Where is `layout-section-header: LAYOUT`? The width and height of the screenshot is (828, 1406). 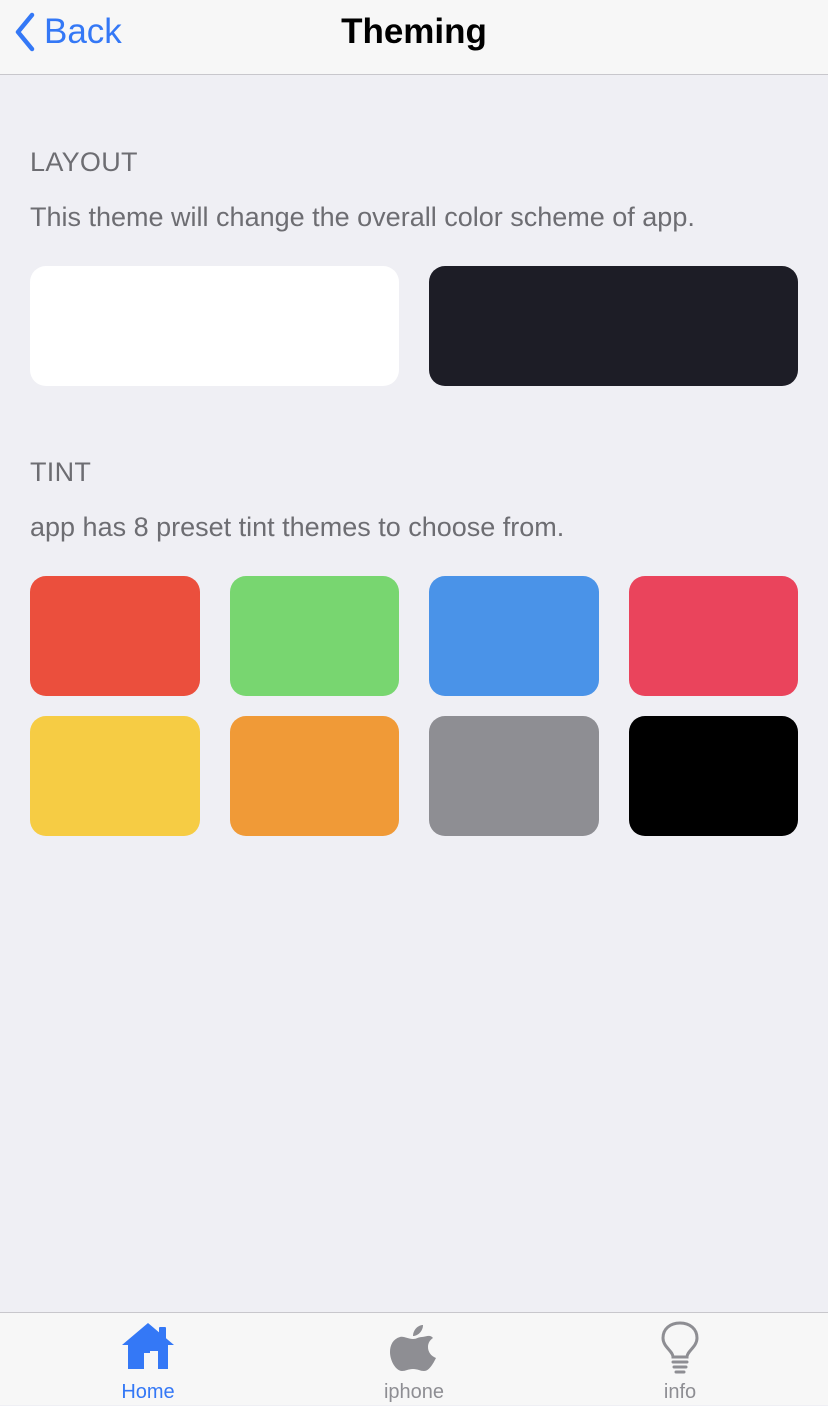
layout-section-header: LAYOUT is located at coordinates (84, 162).